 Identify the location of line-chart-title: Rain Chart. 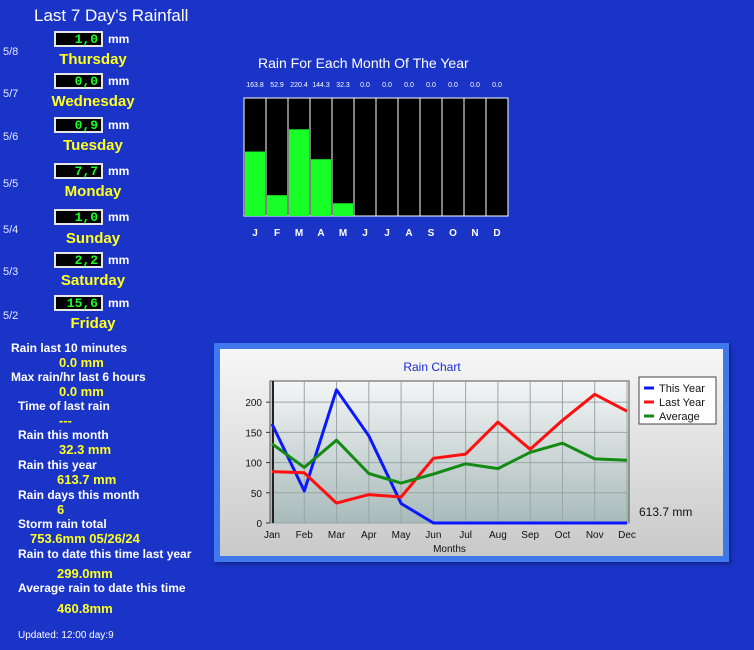
(432, 367).